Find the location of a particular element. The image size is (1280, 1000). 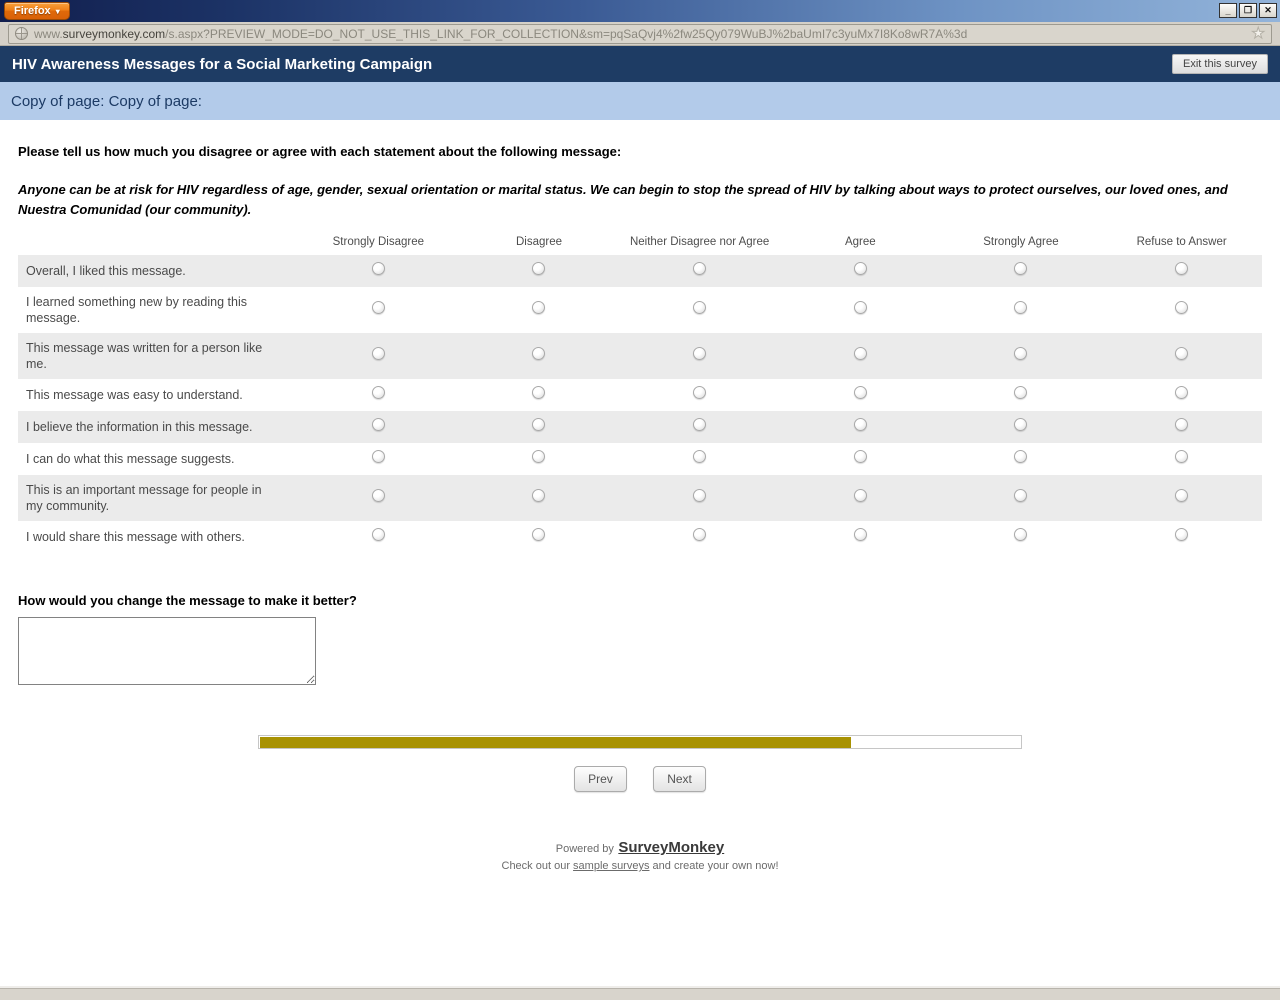

matrix-row: This message was easy to understand. is located at coordinates (640, 395).